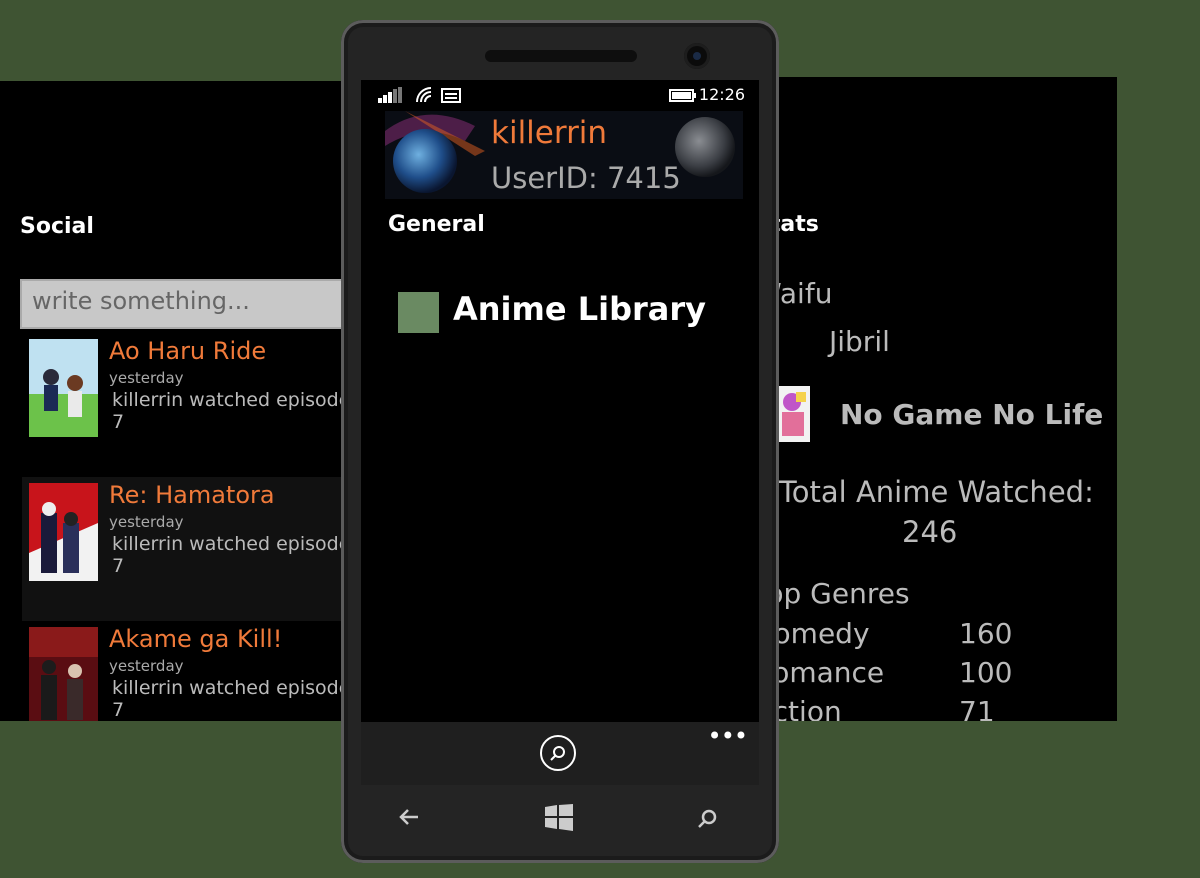  I want to click on total-watched-value: 246, so click(930, 532).